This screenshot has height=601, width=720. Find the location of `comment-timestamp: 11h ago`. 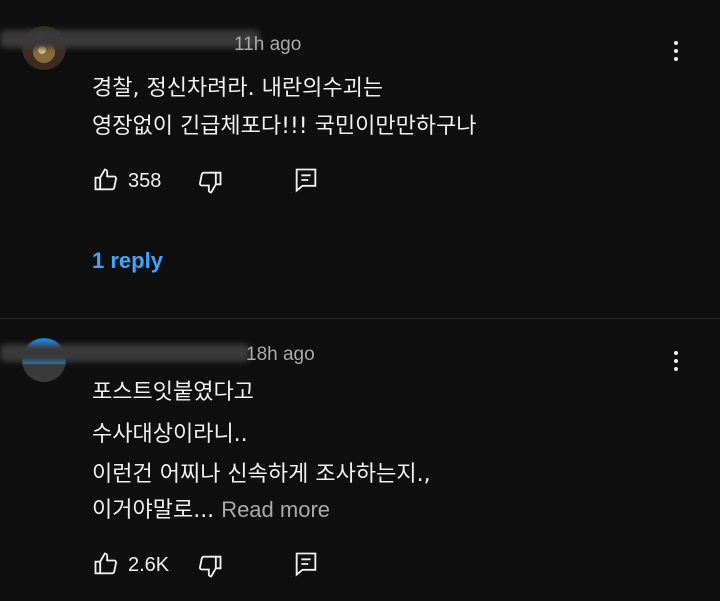

comment-timestamp: 11h ago is located at coordinates (268, 44).